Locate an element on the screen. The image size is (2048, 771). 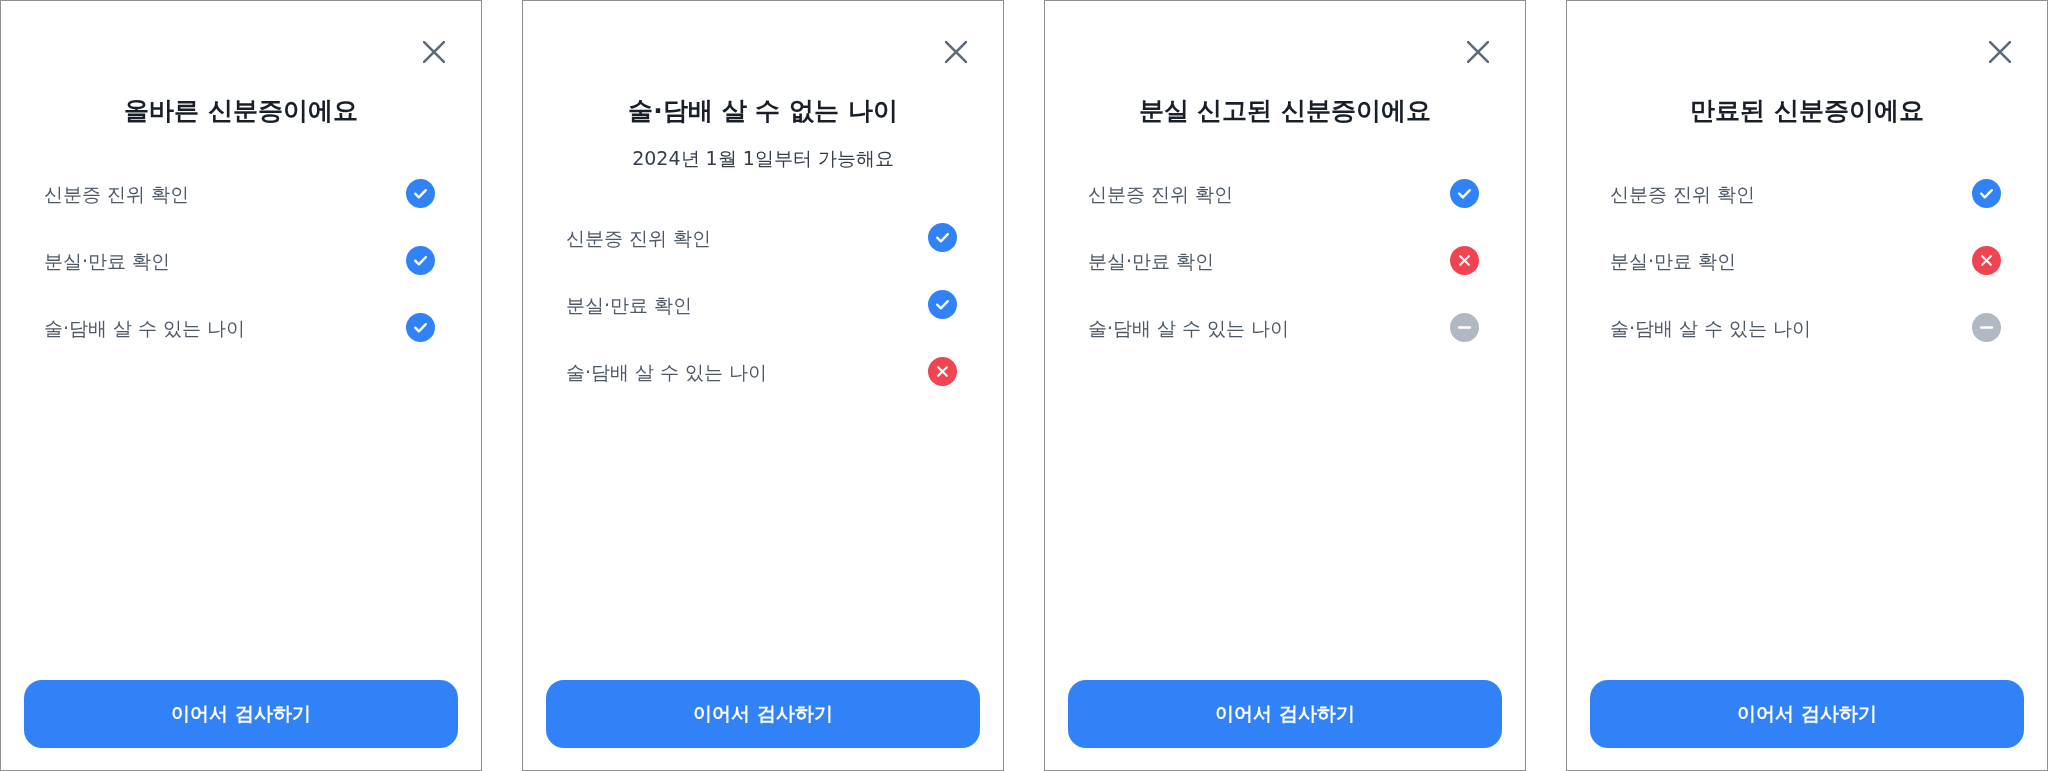
dialog-title: 올바른 신분증이에요 is located at coordinates (241, 111).